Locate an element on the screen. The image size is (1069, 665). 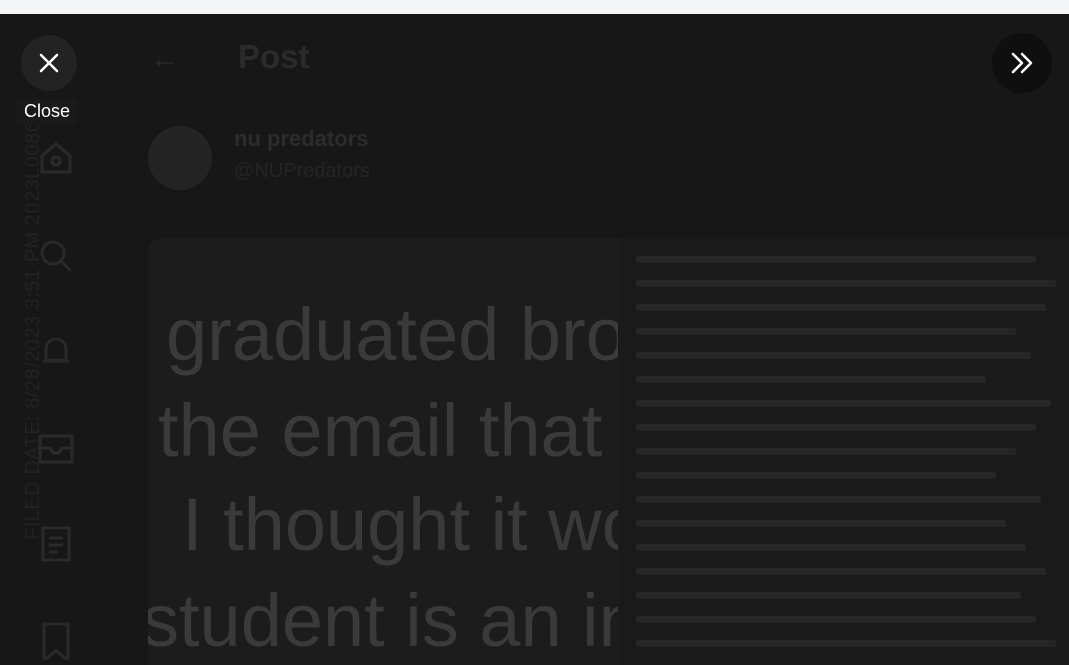
expand-panel-button is located at coordinates (1022, 63).